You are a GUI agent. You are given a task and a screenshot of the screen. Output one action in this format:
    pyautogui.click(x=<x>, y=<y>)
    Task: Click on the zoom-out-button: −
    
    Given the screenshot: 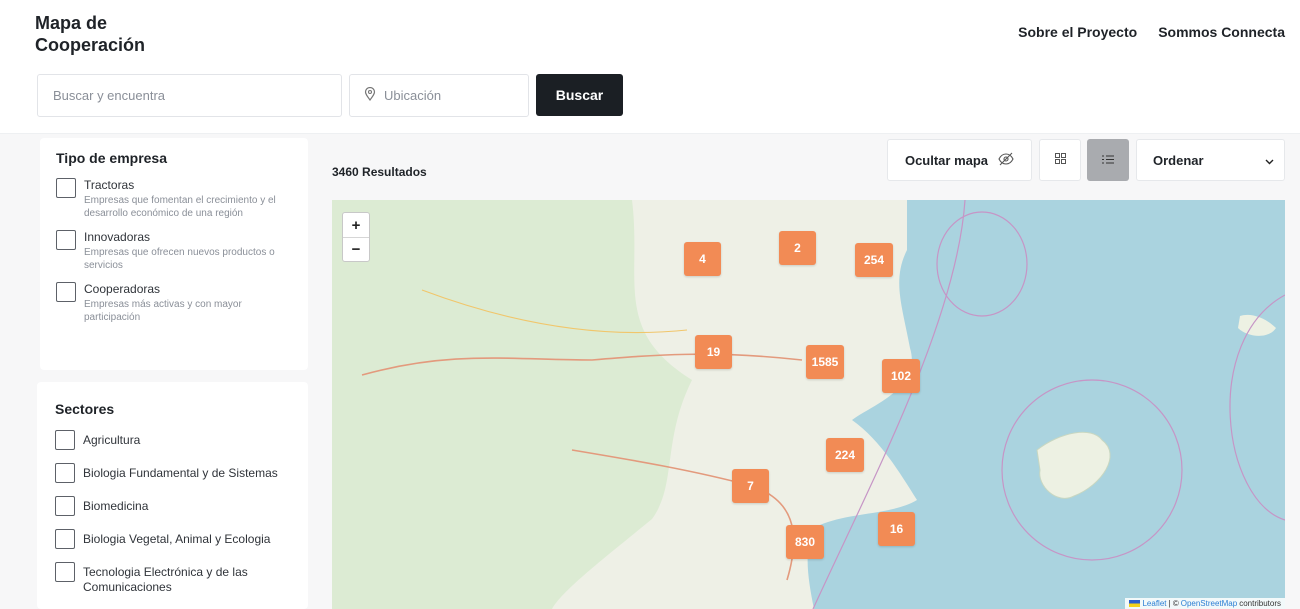 What is the action you would take?
    pyautogui.click(x=356, y=249)
    